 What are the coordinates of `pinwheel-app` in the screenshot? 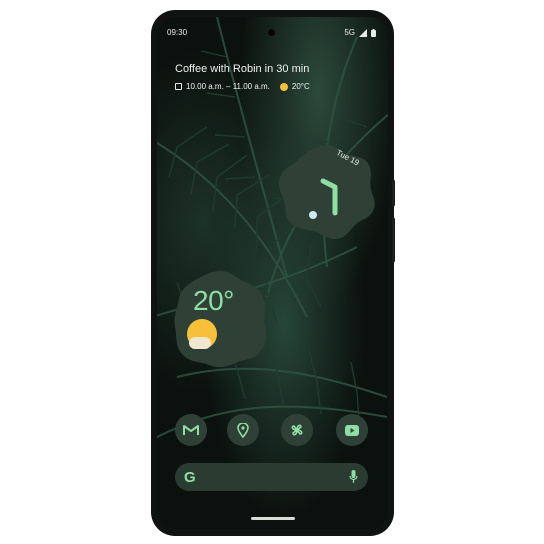 It's located at (297, 430).